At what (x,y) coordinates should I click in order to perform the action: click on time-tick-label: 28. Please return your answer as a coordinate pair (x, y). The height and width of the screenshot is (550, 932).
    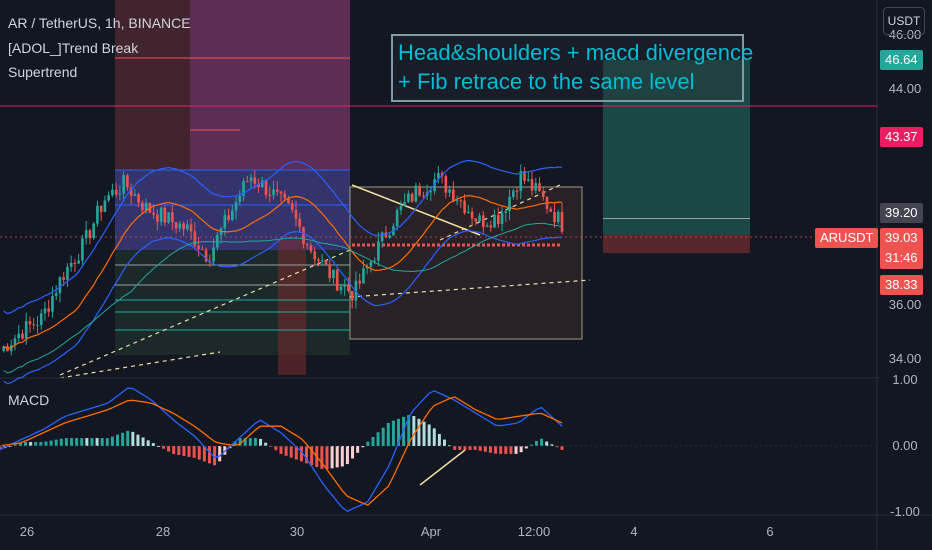
    Looking at the image, I should click on (163, 531).